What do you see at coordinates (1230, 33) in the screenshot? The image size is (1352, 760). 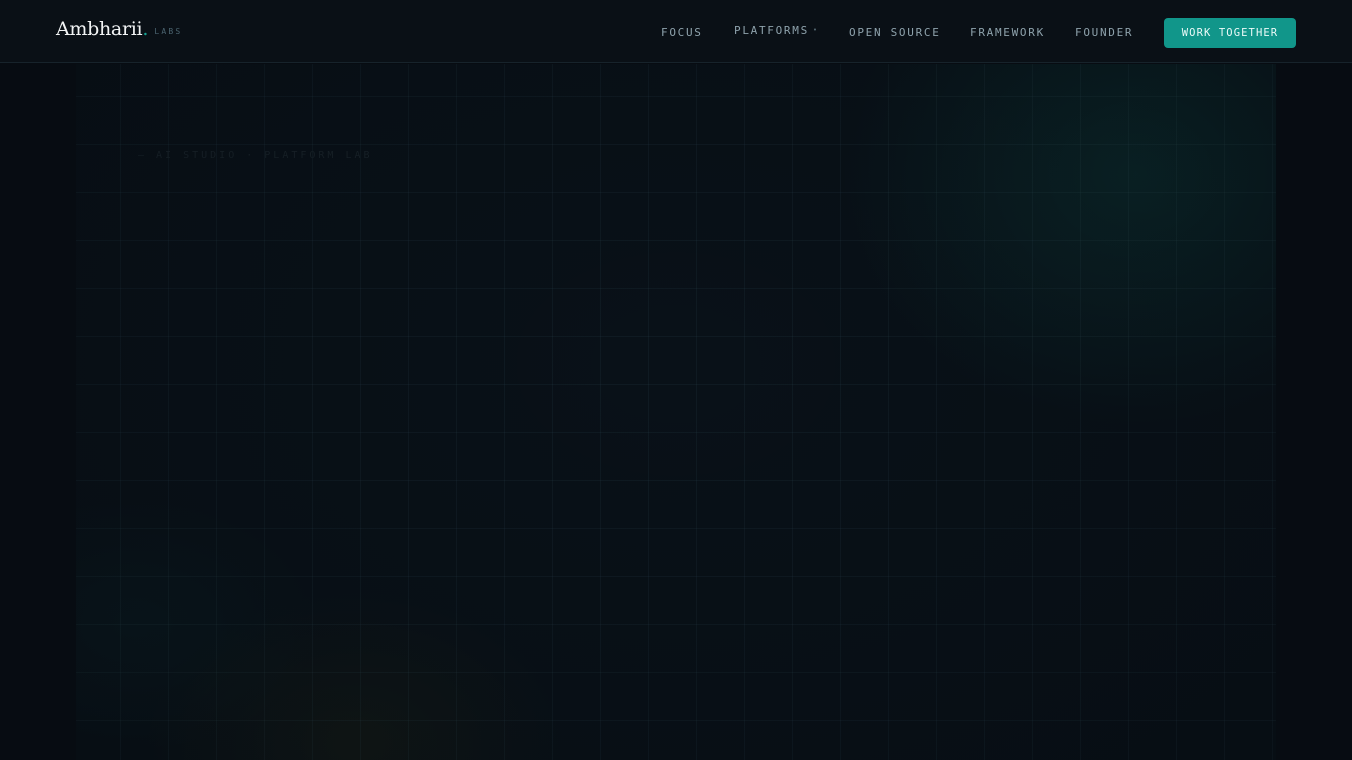 I see `work-together-button: WORK TOGETHER` at bounding box center [1230, 33].